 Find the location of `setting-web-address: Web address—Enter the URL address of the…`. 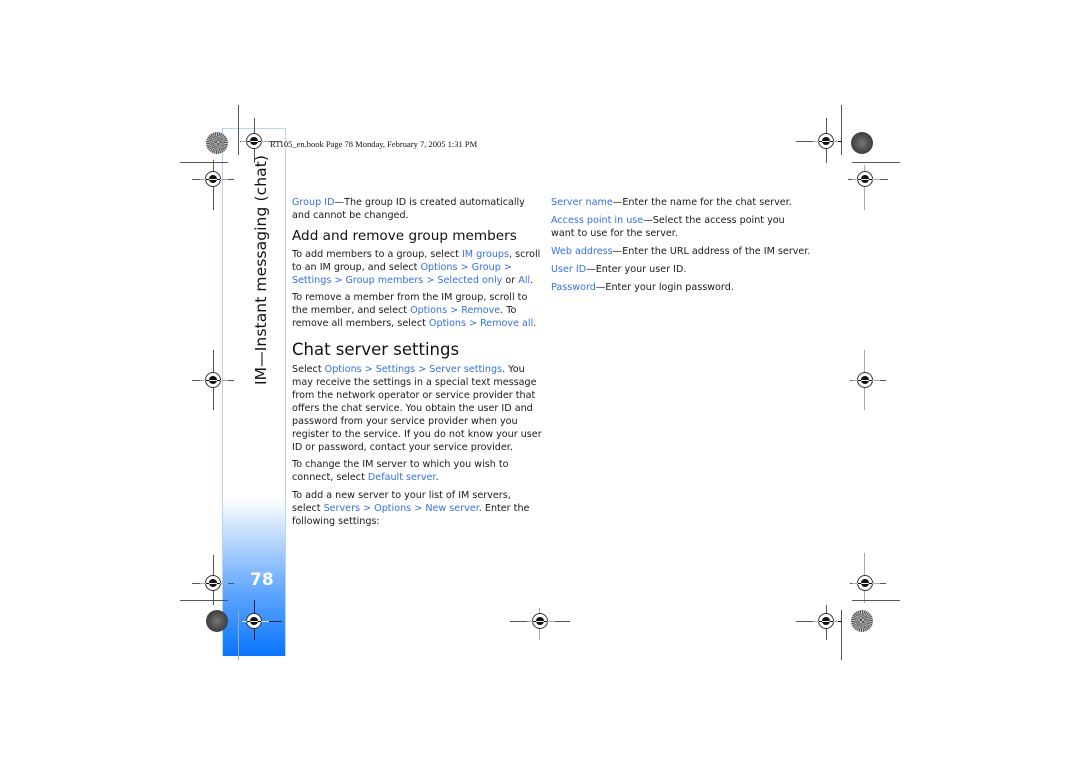

setting-web-address: Web address—Enter the URL address of the… is located at coordinates (681, 252).